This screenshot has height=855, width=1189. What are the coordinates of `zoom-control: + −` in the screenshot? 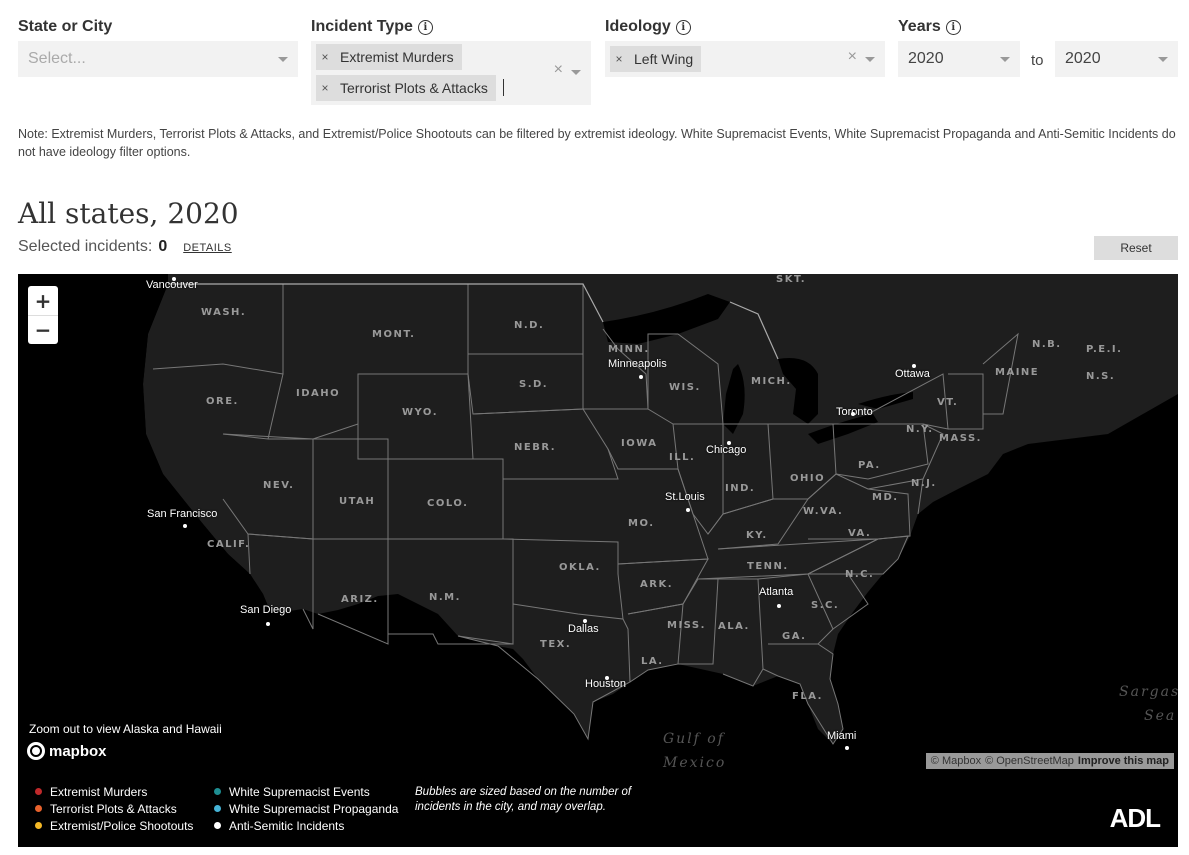 It's located at (43, 315).